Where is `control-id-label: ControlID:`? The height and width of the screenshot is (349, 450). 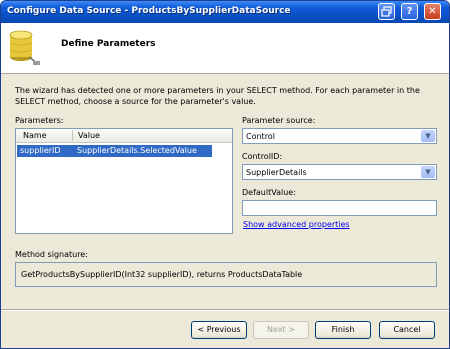 control-id-label: ControlID: is located at coordinates (262, 156).